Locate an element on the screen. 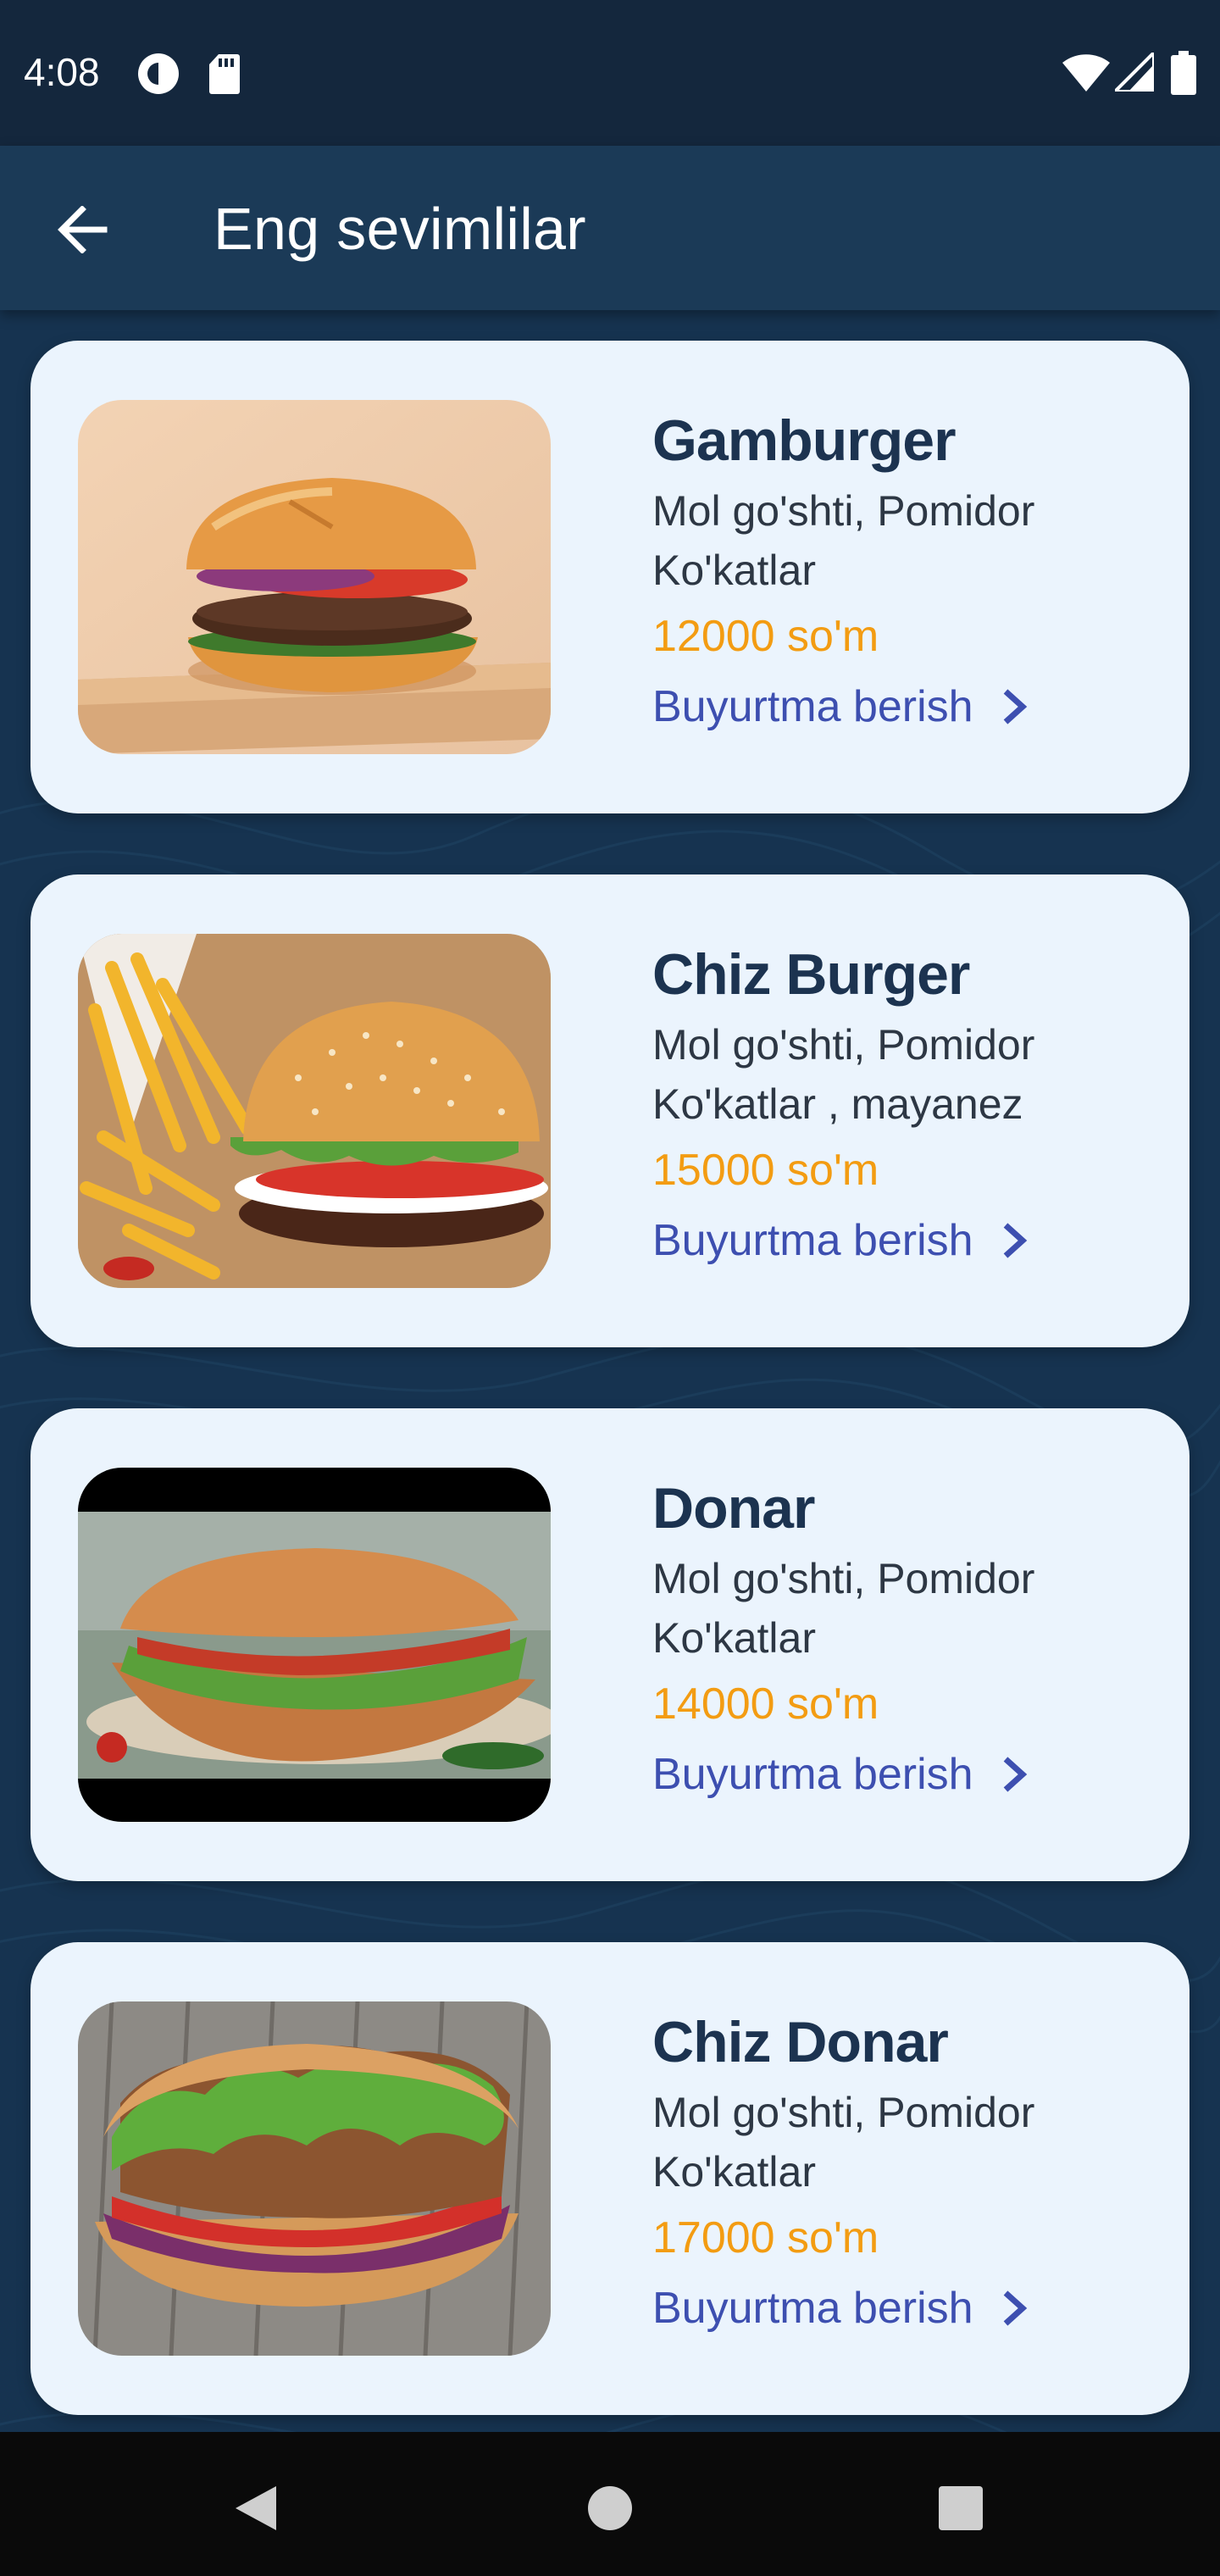  chiz-burger-photo is located at coordinates (314, 1111).